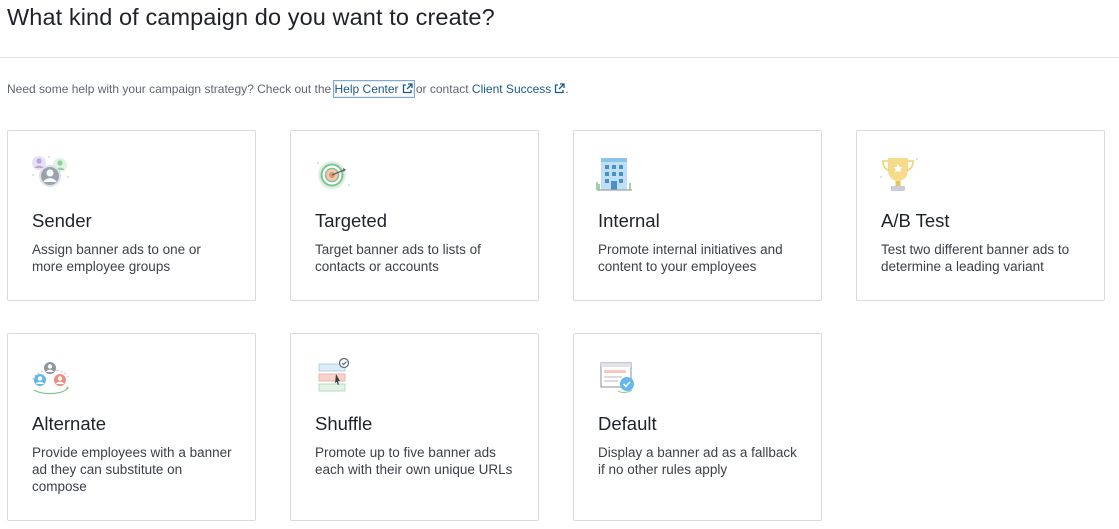 The image size is (1119, 529). Describe the element at coordinates (333, 175) in the screenshot. I see `target-icon` at that location.